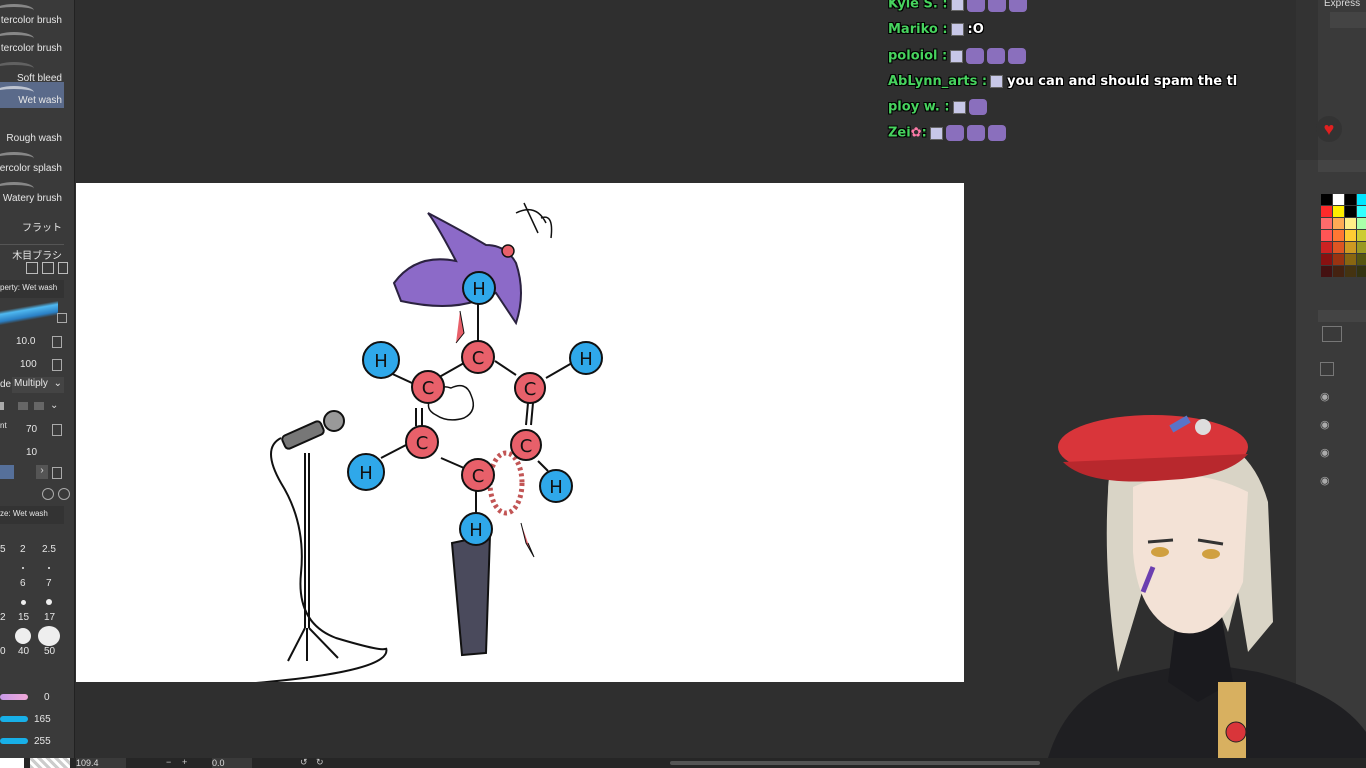  I want to click on vtuber-avatar, so click(1207, 586).